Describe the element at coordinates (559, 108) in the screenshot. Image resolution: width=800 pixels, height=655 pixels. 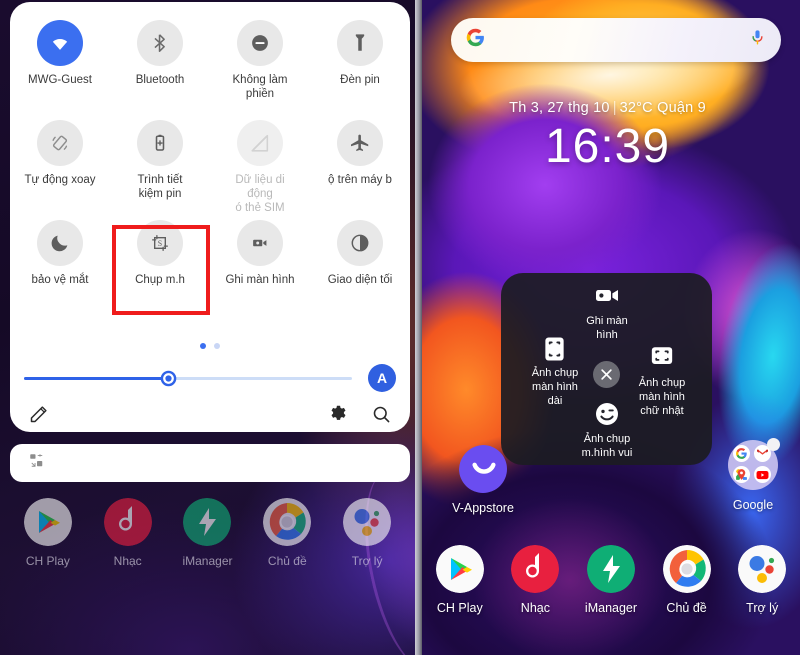
I see `weekday-date: Th 3, 27 thg 10` at that location.